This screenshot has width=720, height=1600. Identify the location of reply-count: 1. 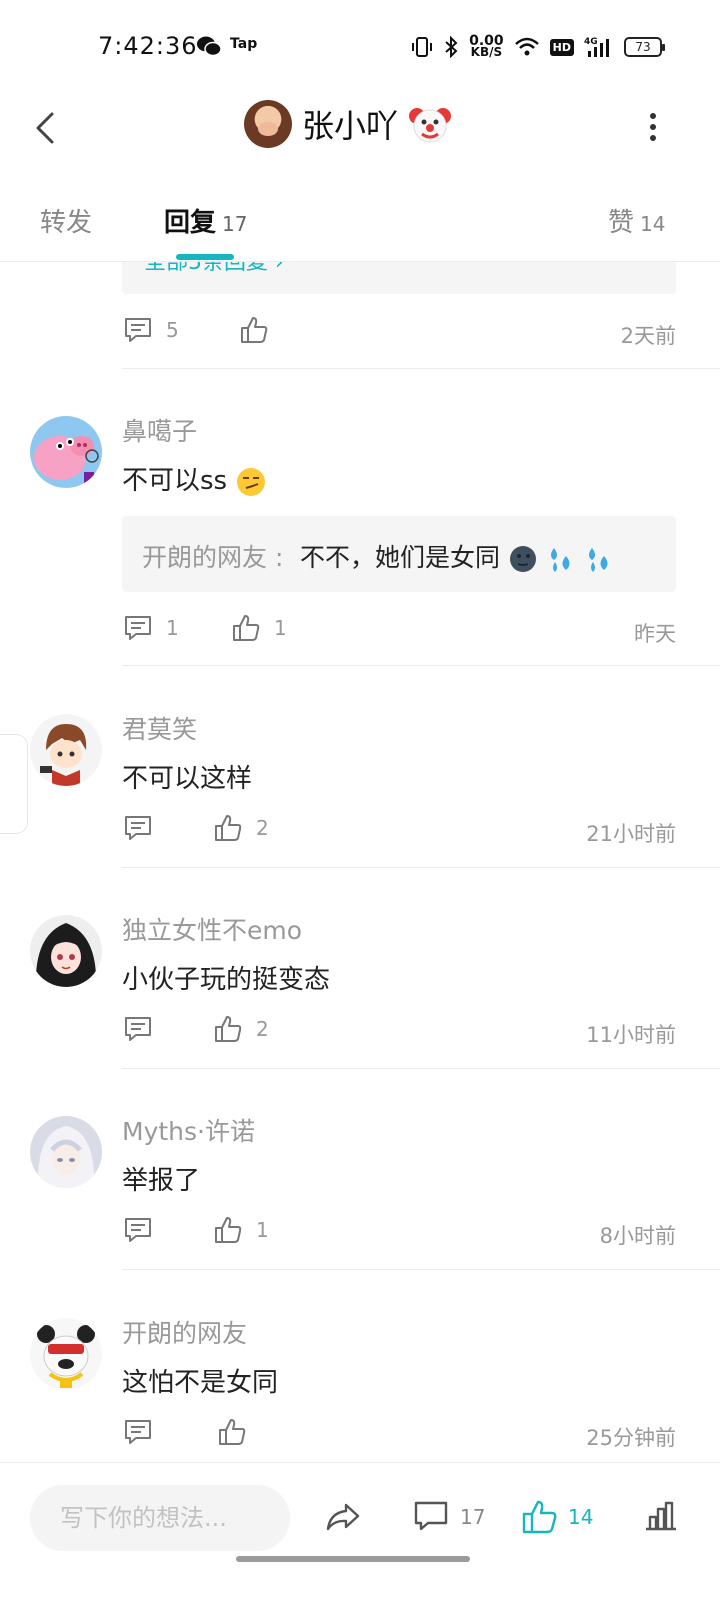
(172, 628).